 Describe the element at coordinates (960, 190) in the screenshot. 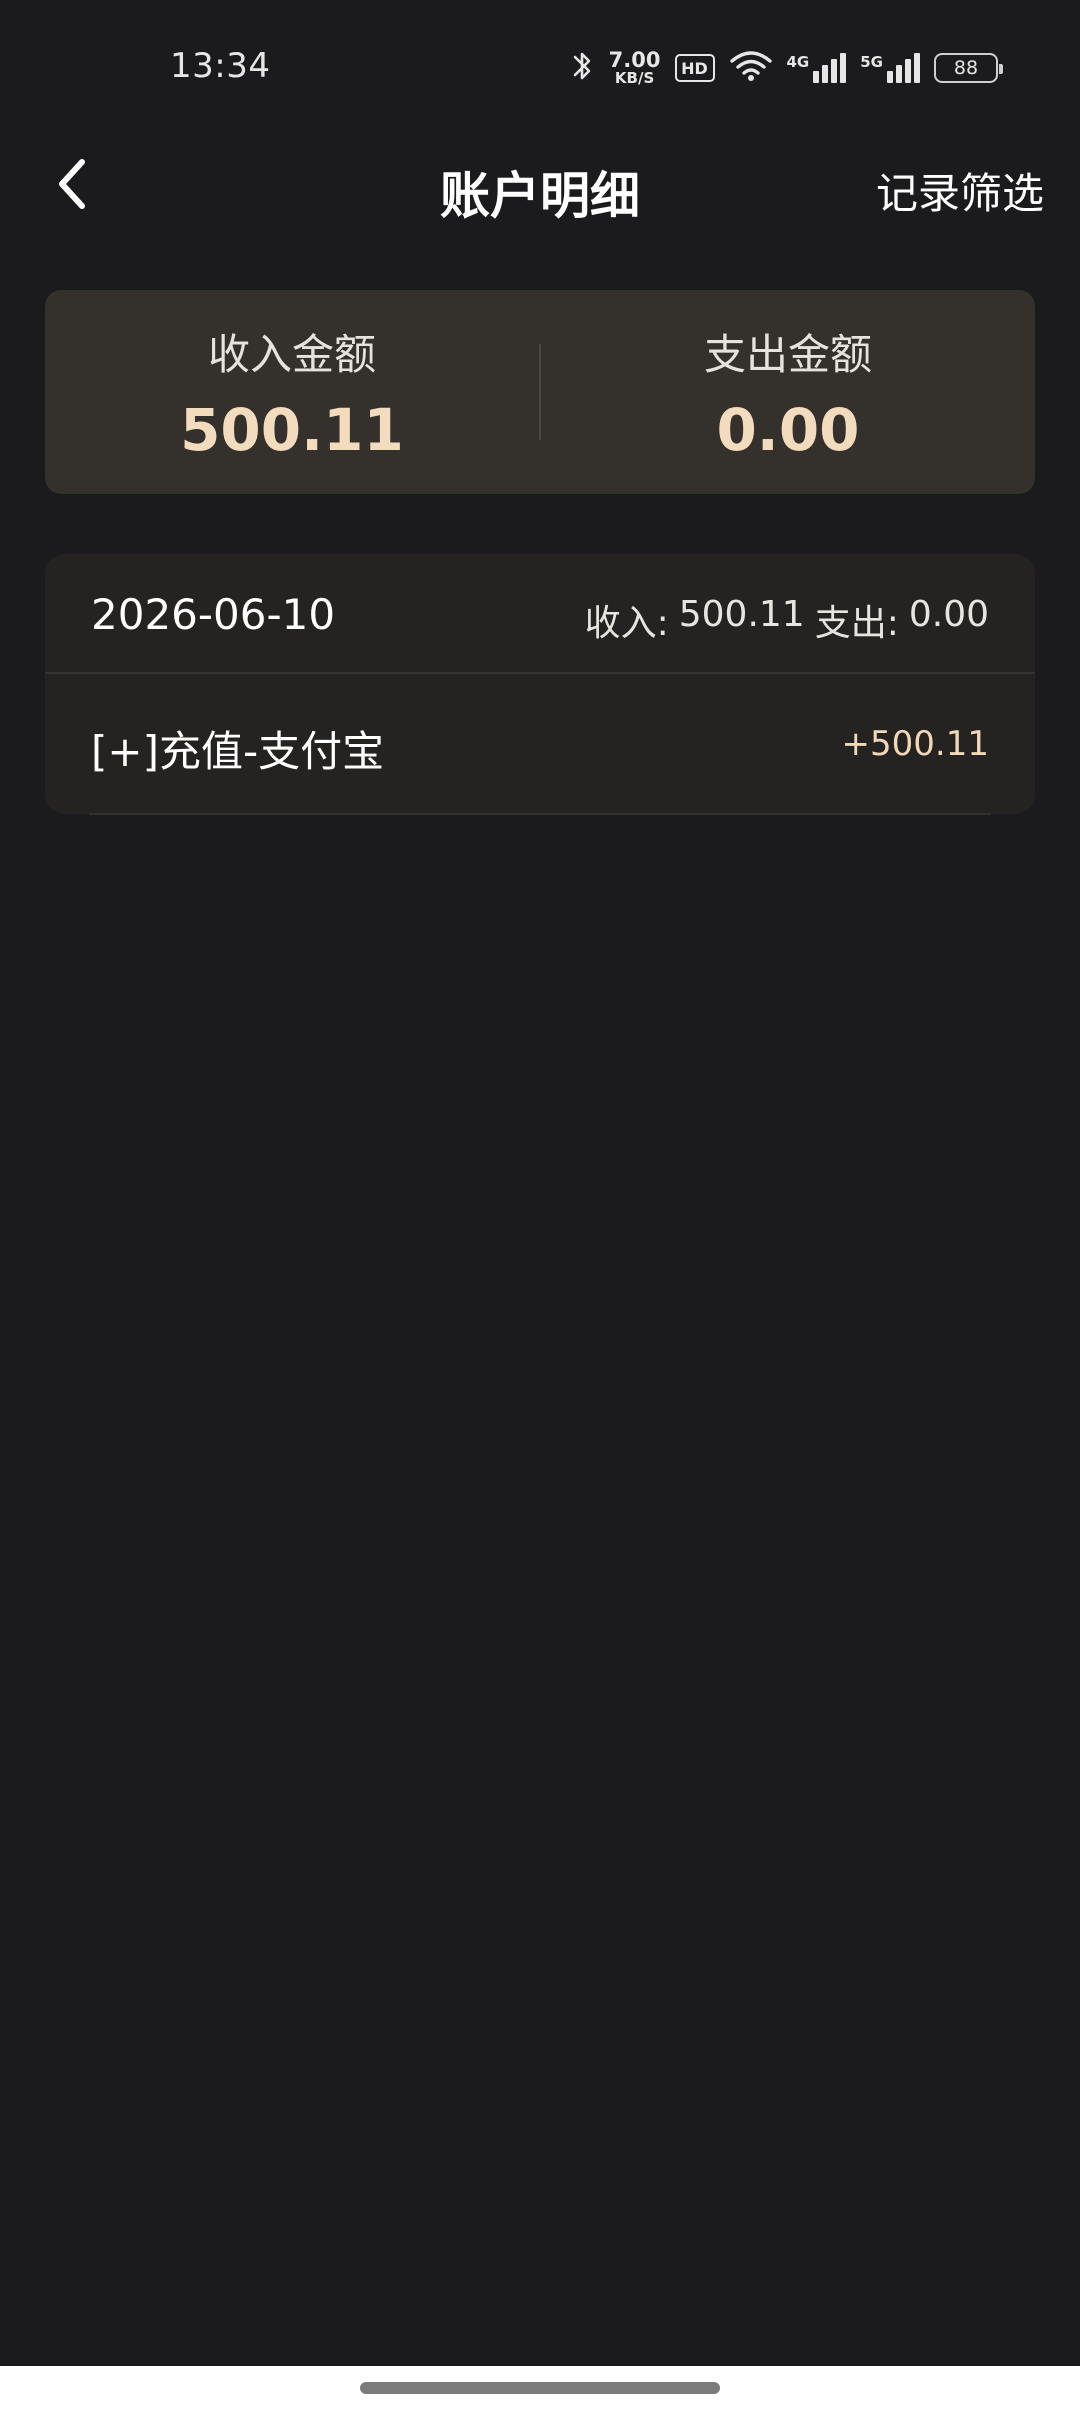

I see `filter-records-button: 记录筛选` at that location.